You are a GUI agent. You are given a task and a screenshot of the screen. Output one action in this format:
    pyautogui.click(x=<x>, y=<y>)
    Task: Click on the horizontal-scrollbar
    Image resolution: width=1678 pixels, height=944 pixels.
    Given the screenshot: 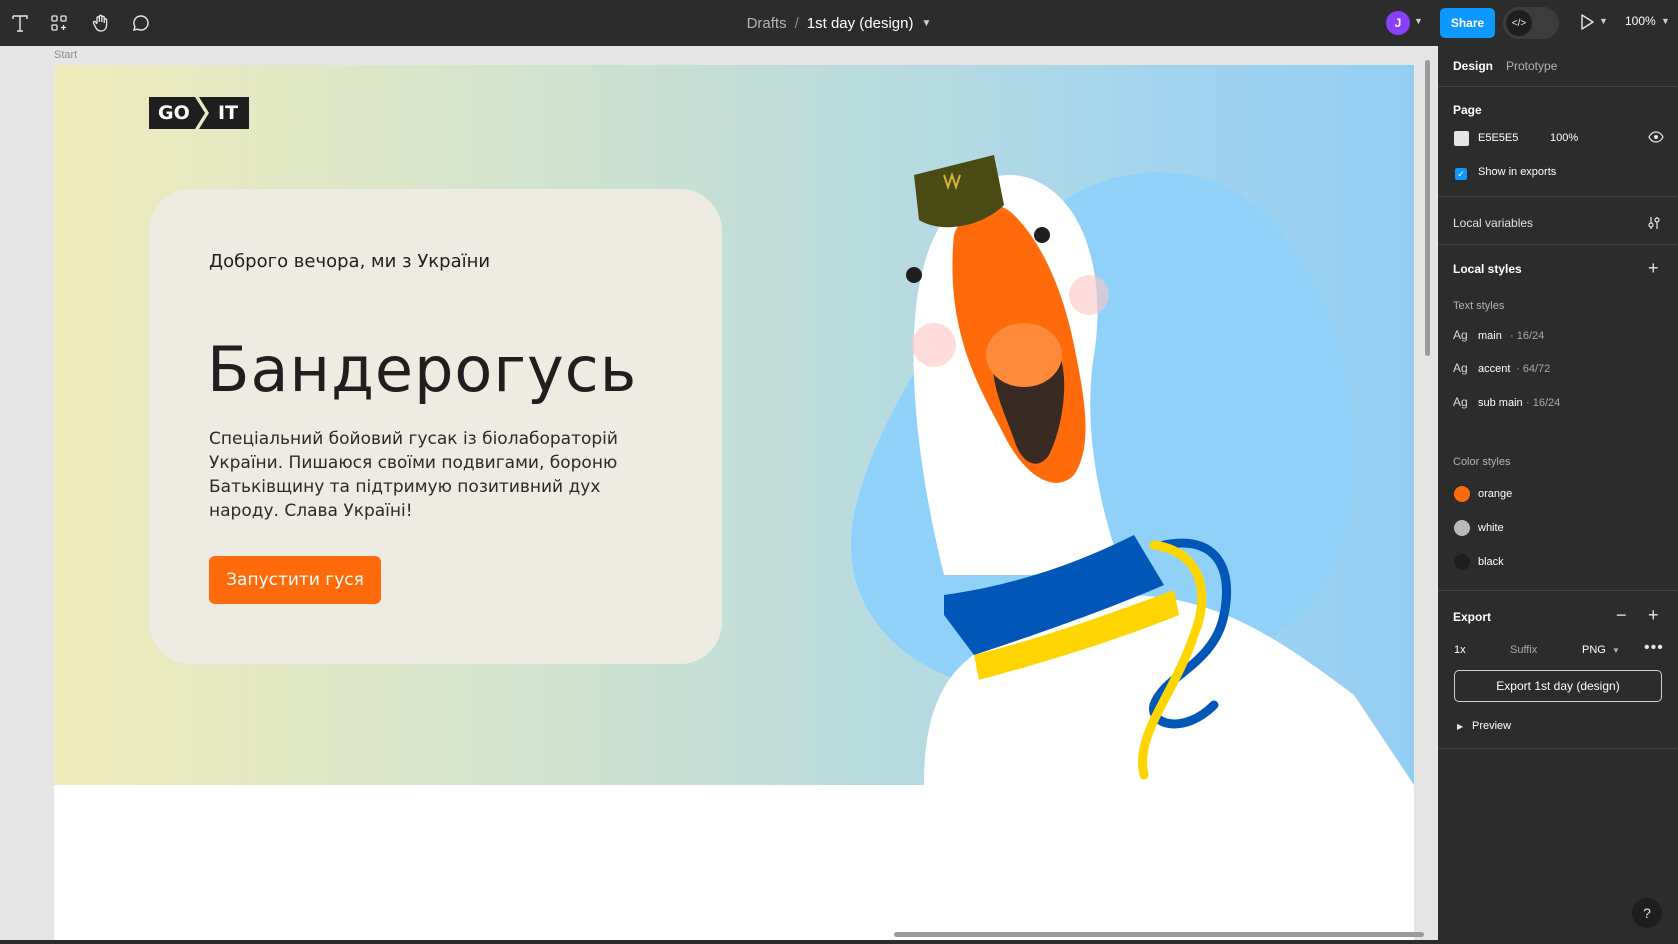 What is the action you would take?
    pyautogui.click(x=1159, y=934)
    